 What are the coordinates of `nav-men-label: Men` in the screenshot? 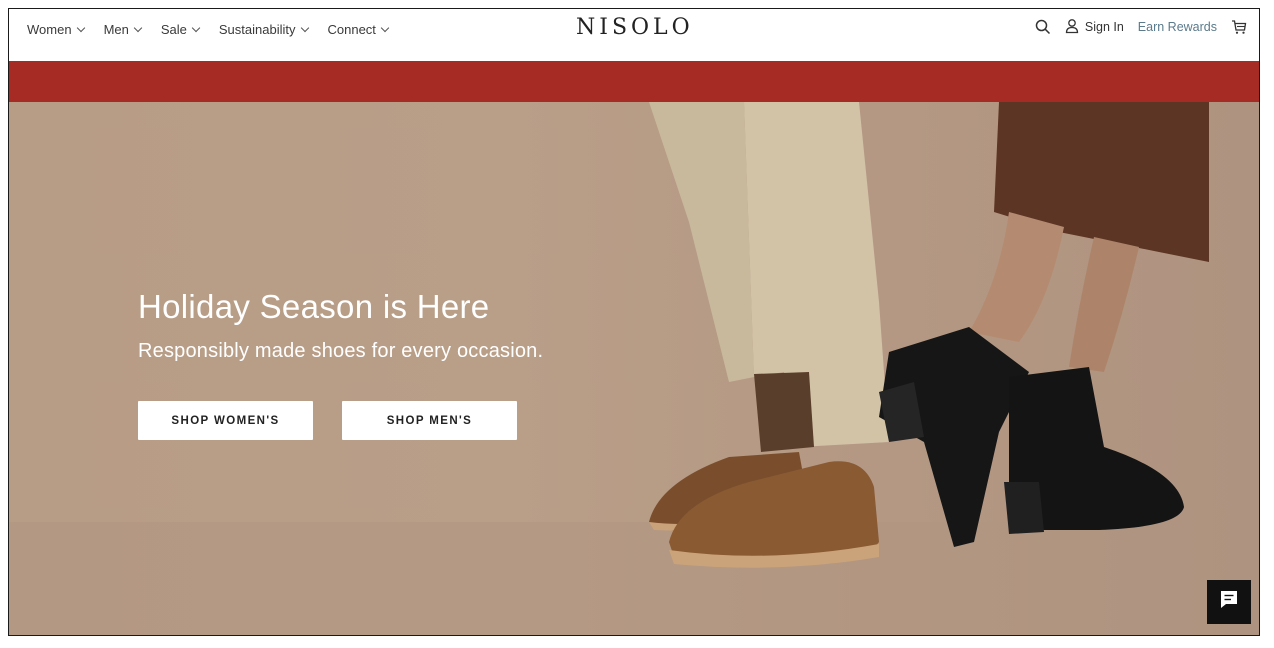 It's located at (116, 29).